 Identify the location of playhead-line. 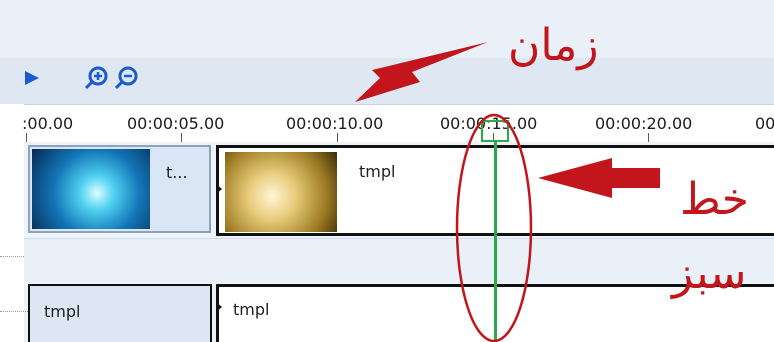
(495, 242).